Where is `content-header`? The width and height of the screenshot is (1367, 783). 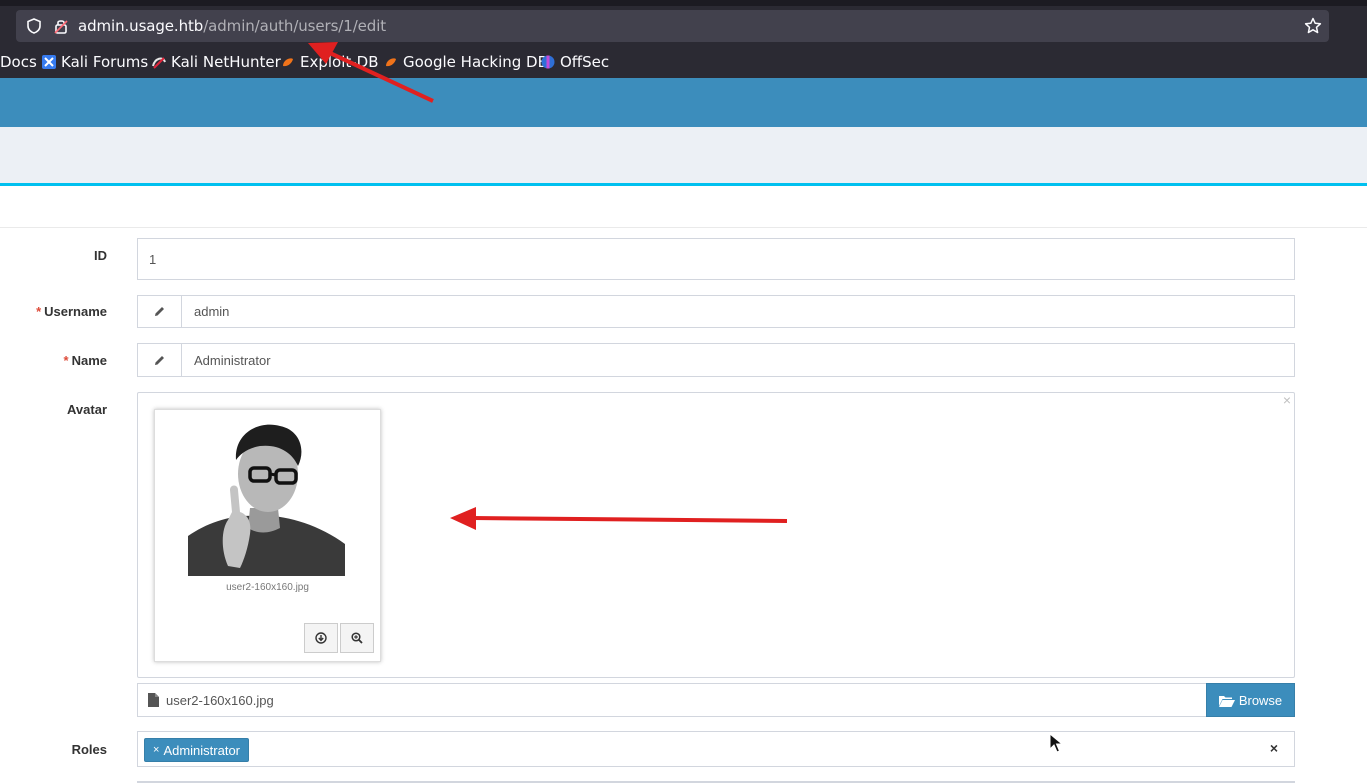 content-header is located at coordinates (683, 155).